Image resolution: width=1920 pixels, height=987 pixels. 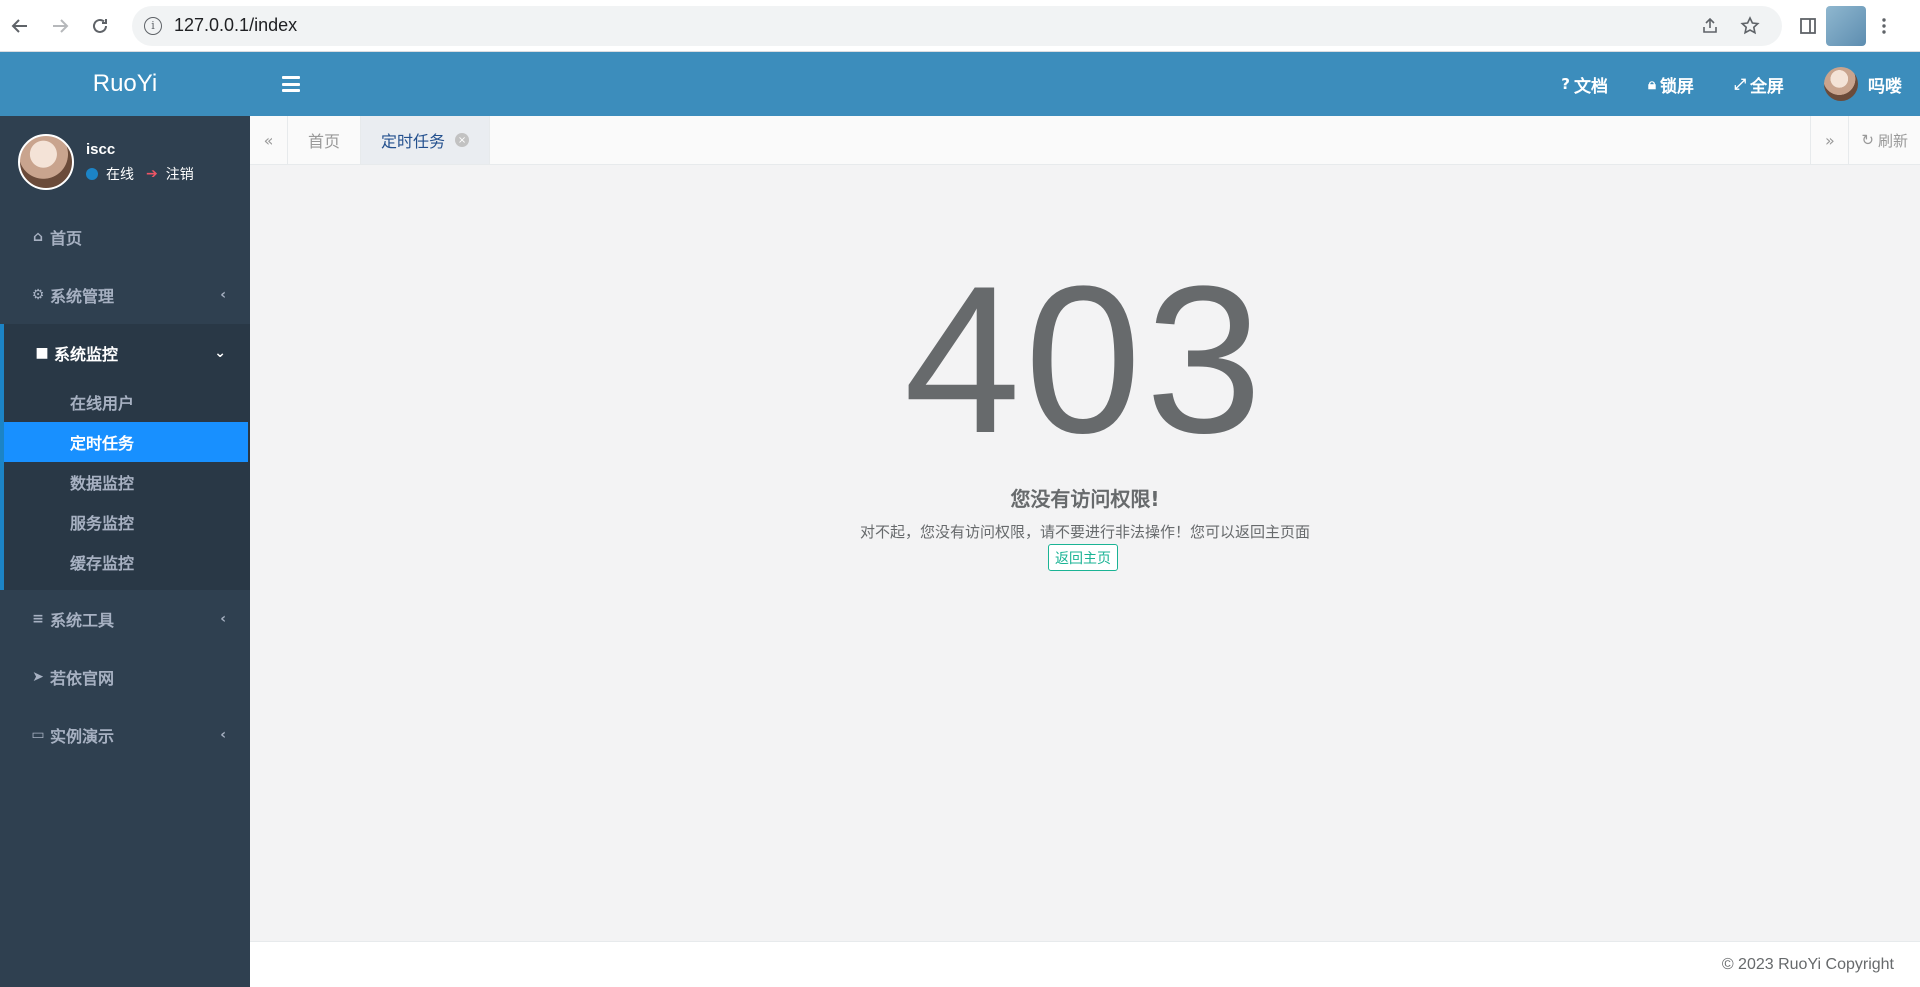 What do you see at coordinates (1591, 86) in the screenshot?
I see `docs-label: 文档` at bounding box center [1591, 86].